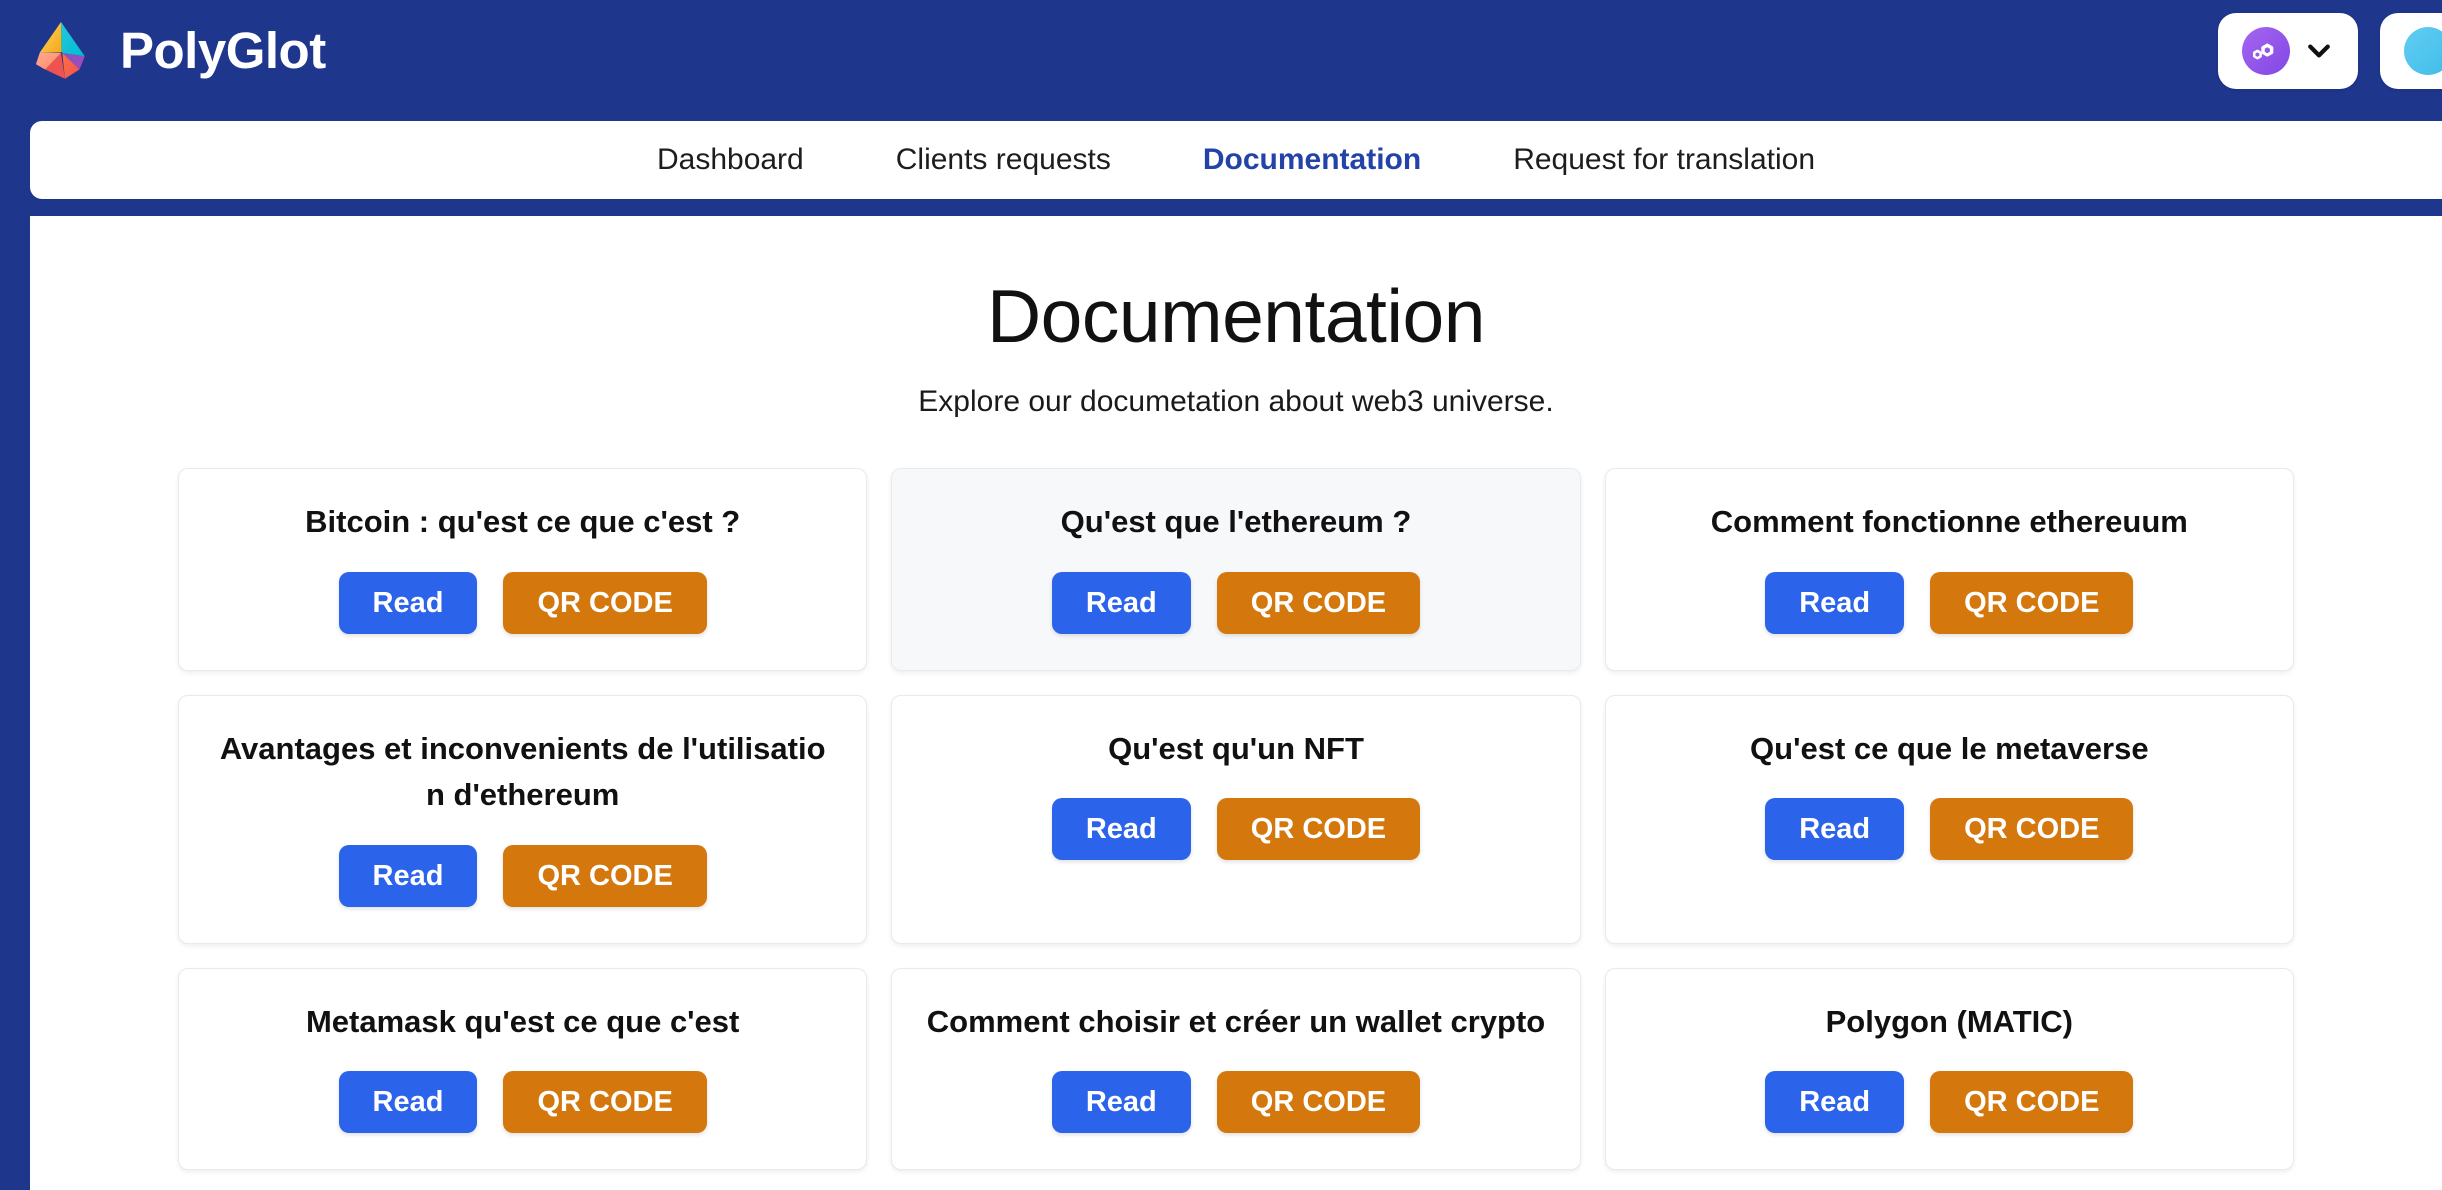 This screenshot has width=2442, height=1190. I want to click on nav-item-request-for-translation: Request for translation, so click(1664, 160).